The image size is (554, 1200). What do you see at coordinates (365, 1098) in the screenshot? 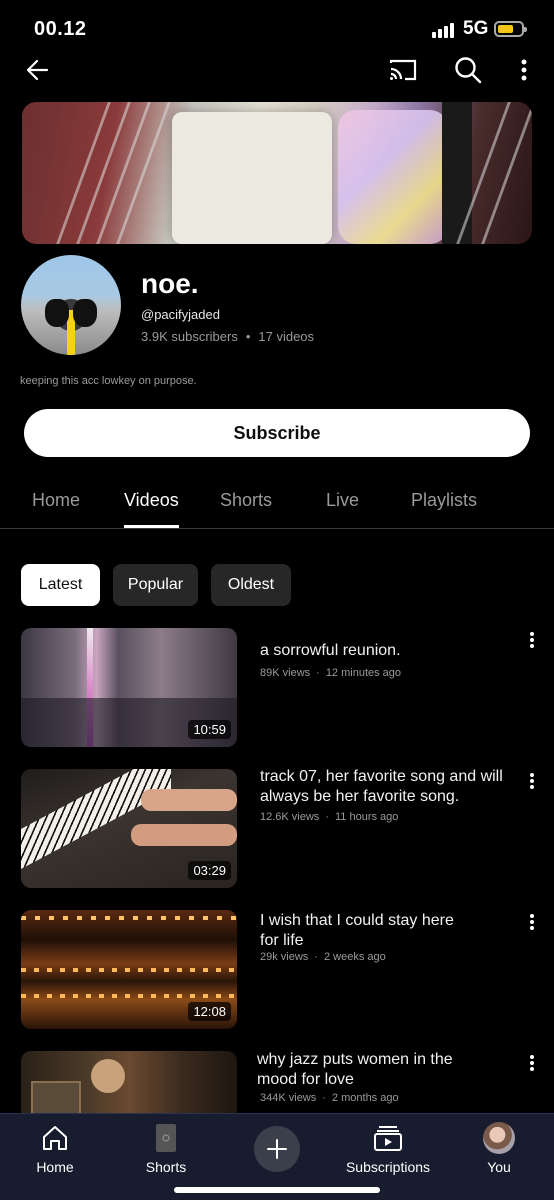
I see `video-age: 2 months ago` at bounding box center [365, 1098].